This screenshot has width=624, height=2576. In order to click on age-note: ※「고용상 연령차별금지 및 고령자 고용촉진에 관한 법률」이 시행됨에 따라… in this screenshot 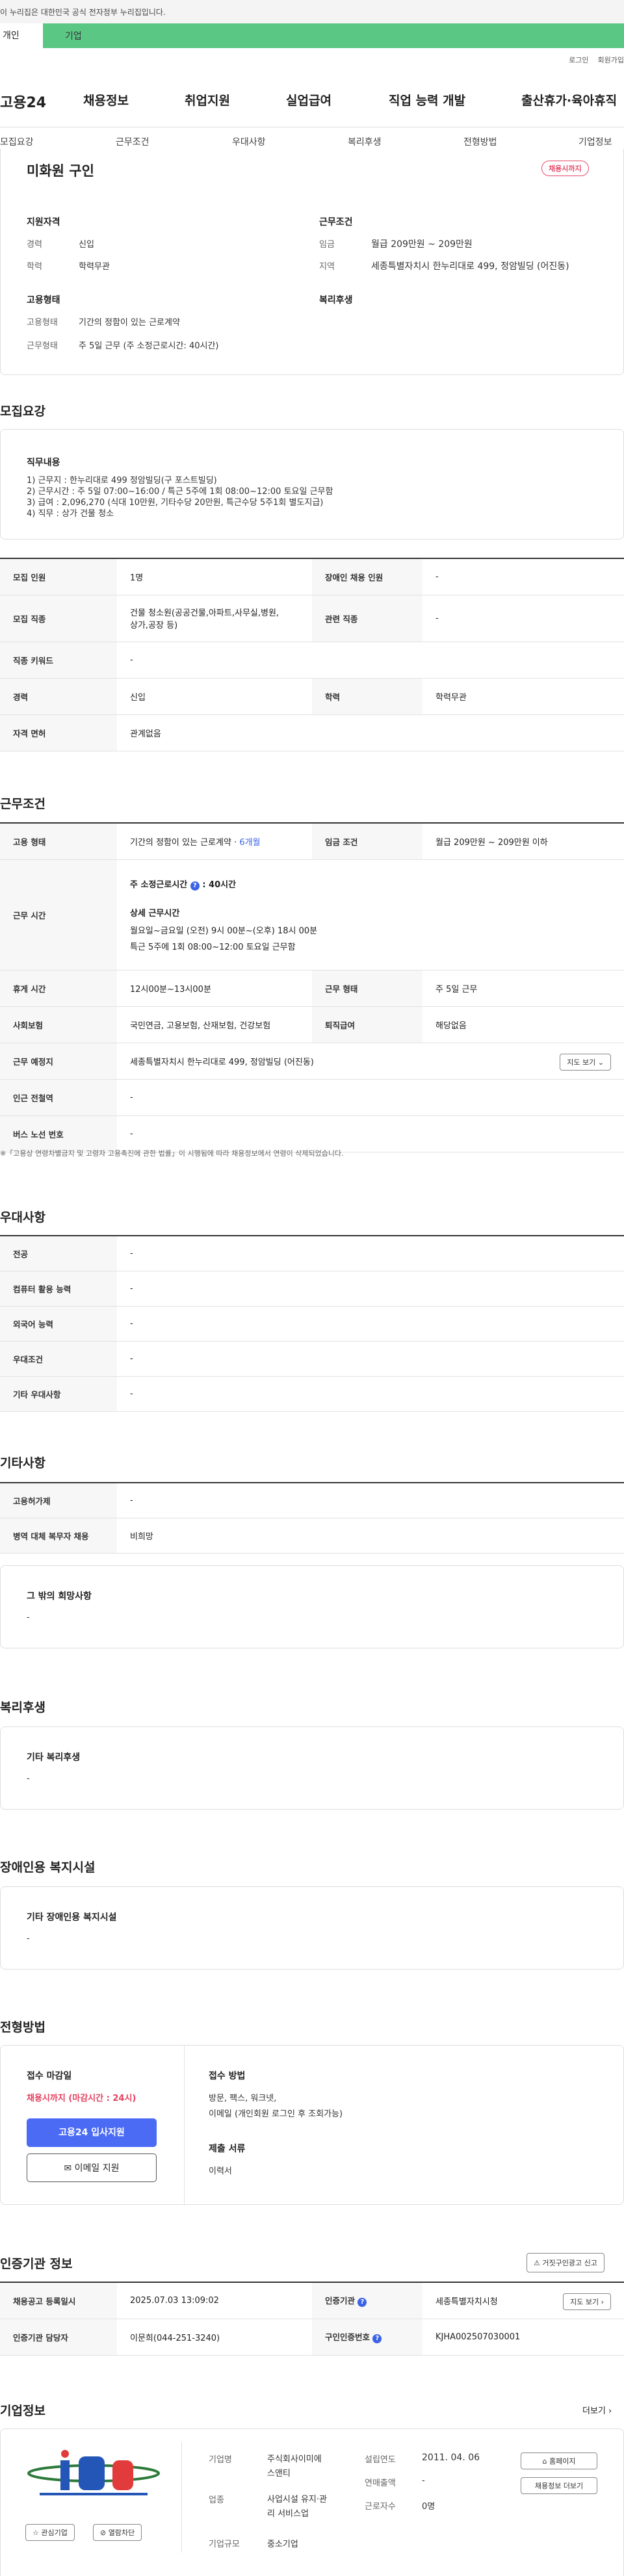, I will do `click(172, 1153)`.